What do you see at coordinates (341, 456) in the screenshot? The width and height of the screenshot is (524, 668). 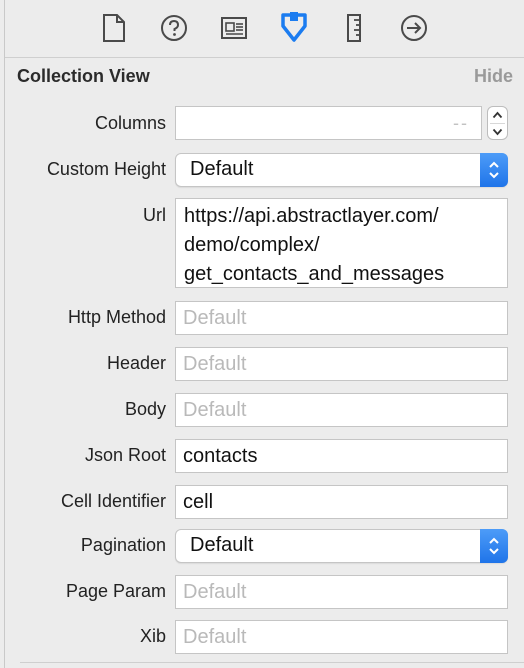 I see `json-root-input: contacts` at bounding box center [341, 456].